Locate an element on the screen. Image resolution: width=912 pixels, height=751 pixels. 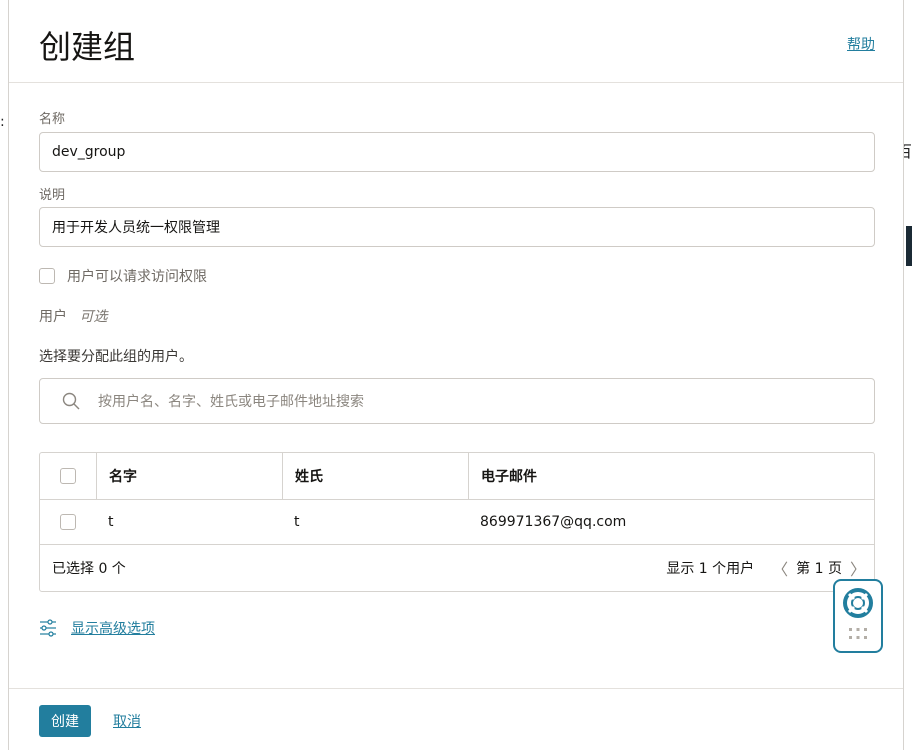
advanced-options-row: 显示高级选项 is located at coordinates (97, 628).